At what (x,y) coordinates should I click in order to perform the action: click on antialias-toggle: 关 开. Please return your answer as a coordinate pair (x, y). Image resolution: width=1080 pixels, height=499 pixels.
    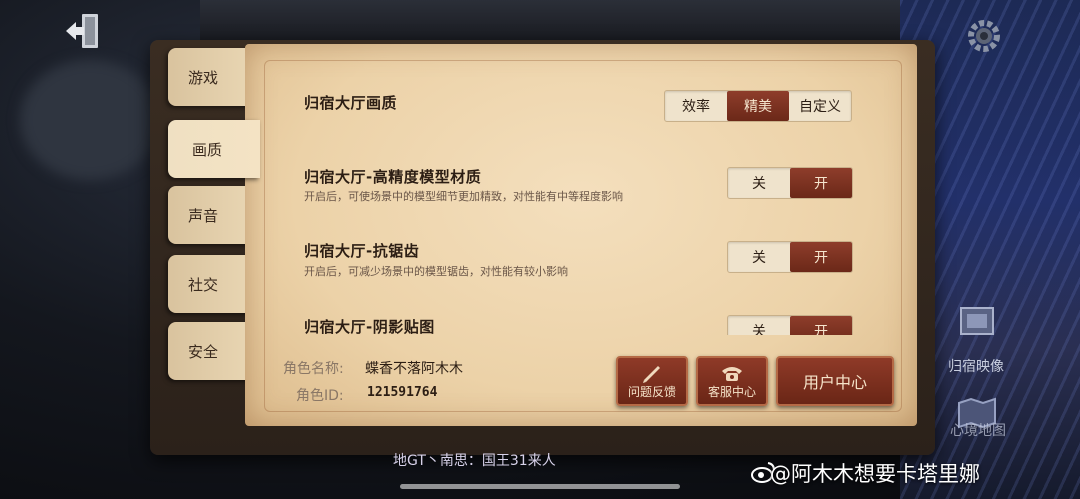
    Looking at the image, I should click on (790, 257).